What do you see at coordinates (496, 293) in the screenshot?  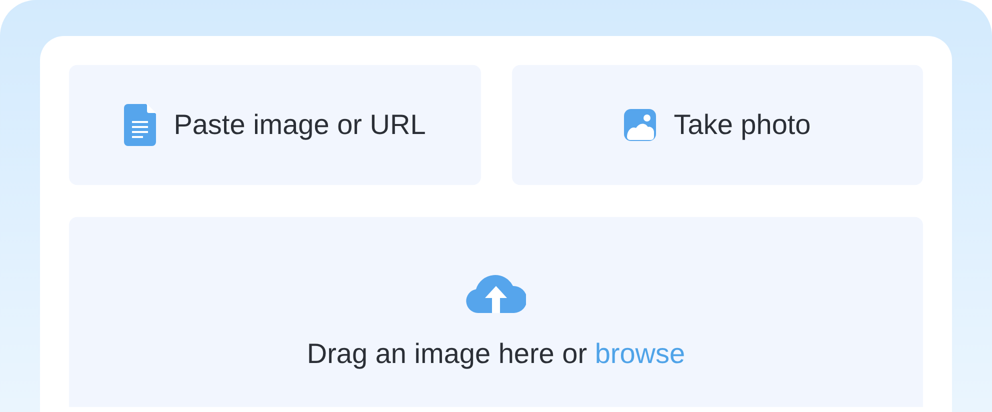 I see `cloud-upload-icon` at bounding box center [496, 293].